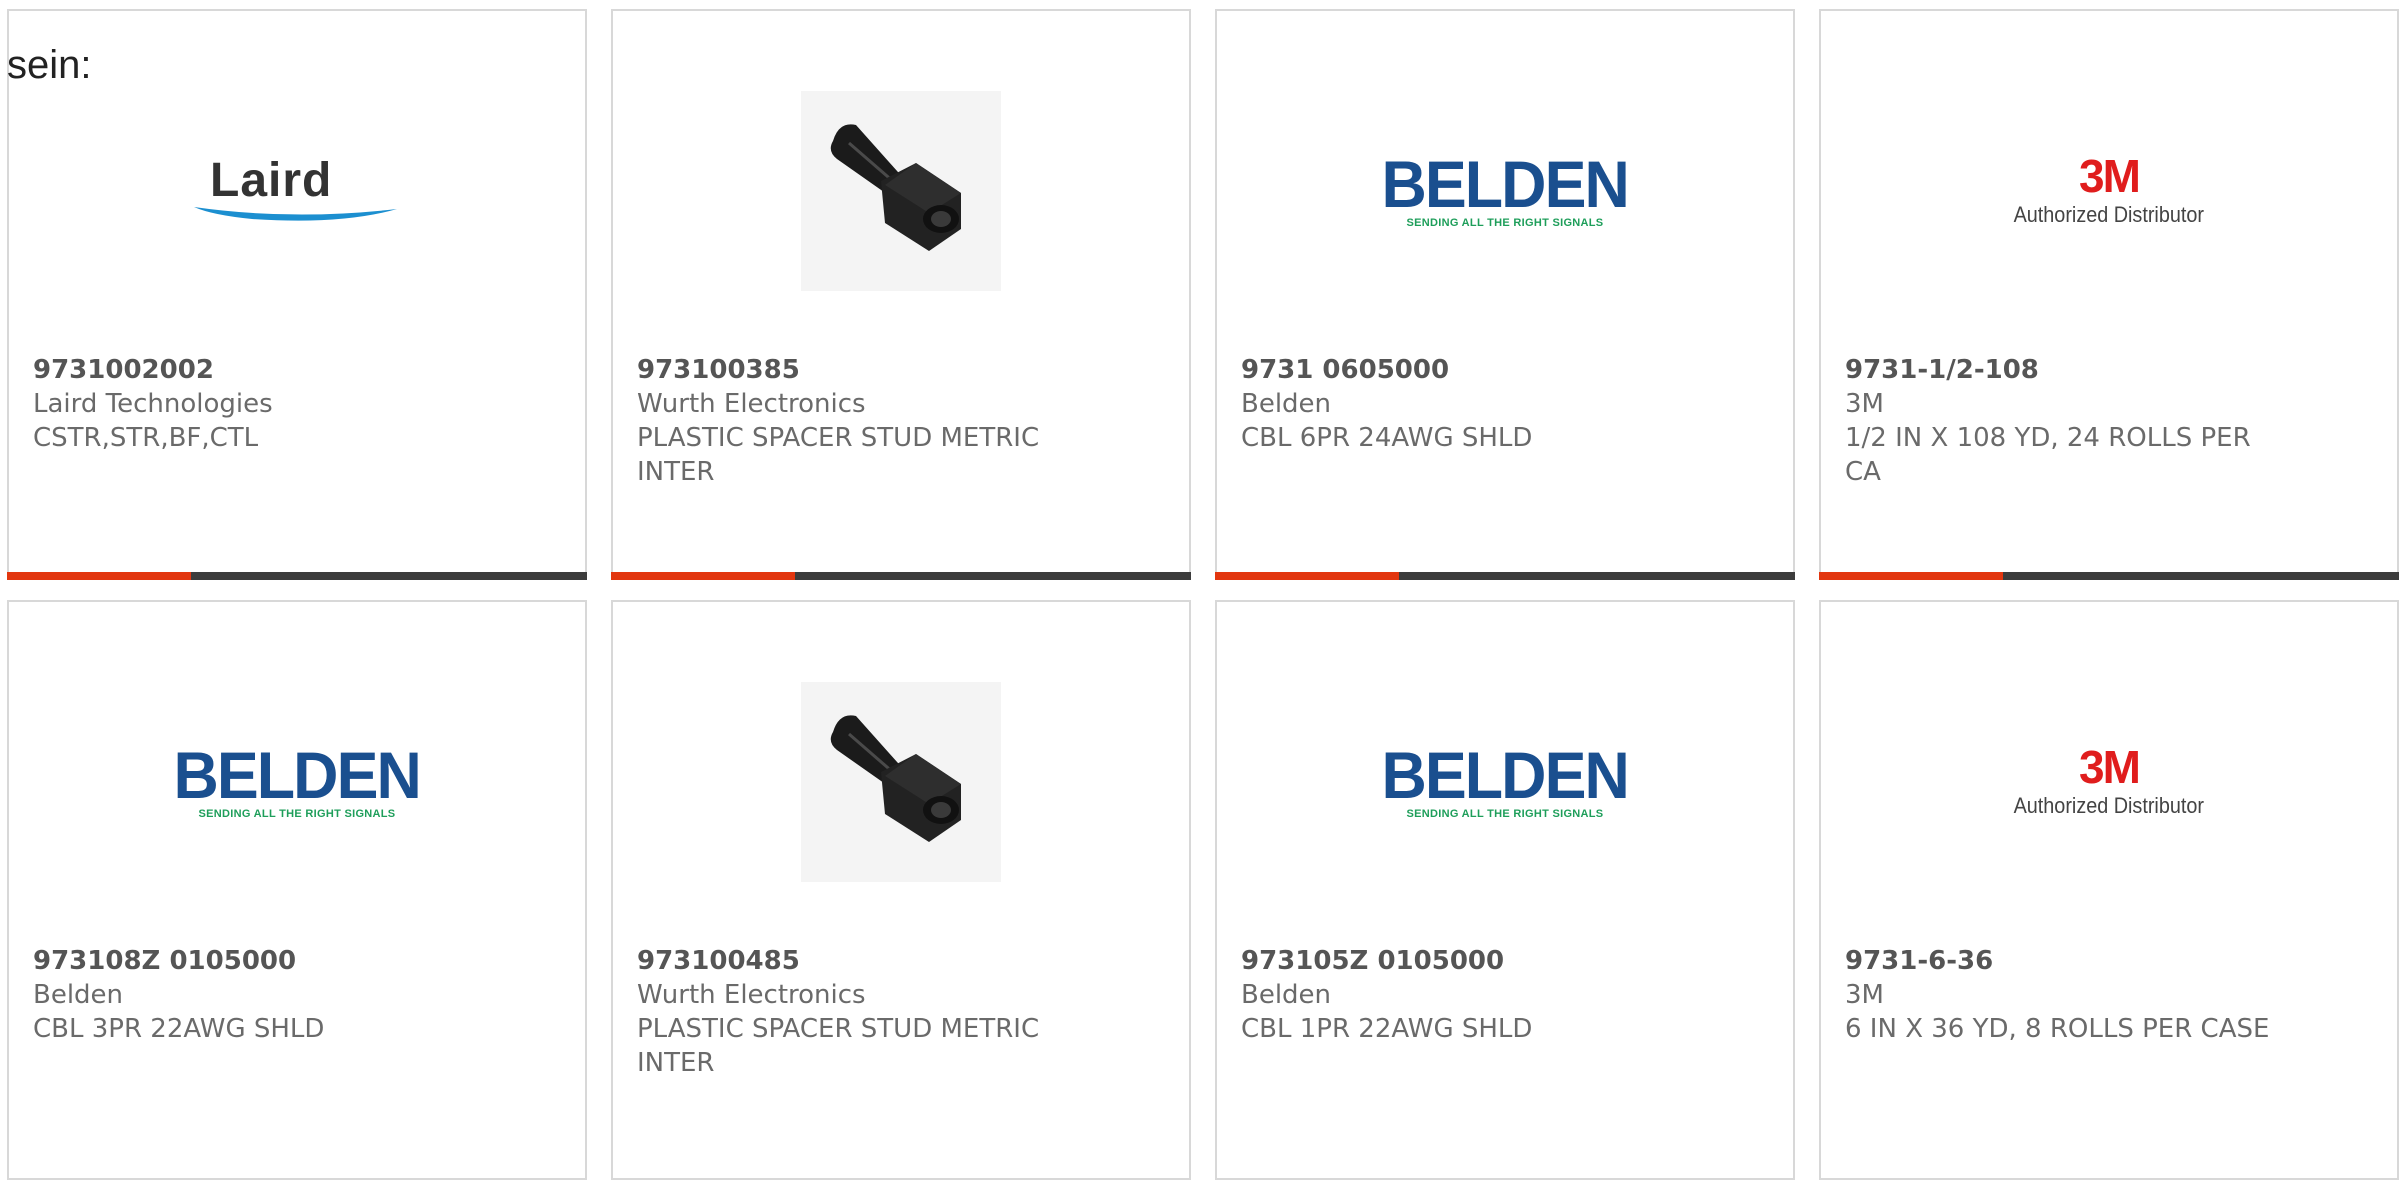  What do you see at coordinates (1387, 438) in the screenshot?
I see `description: CBL 6PR 24AWG SHLD` at bounding box center [1387, 438].